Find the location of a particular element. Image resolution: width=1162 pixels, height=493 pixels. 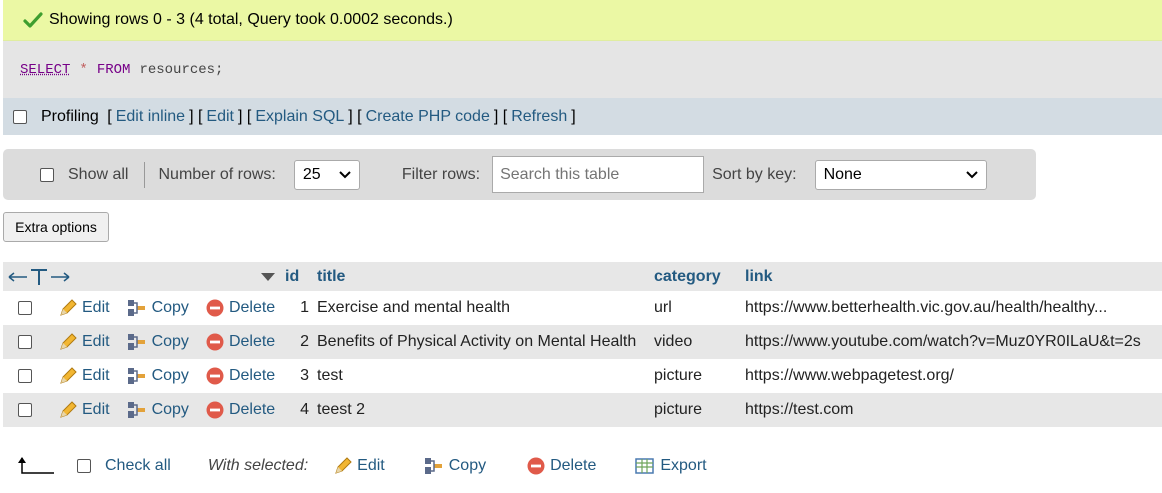

cell-title: Exercise and mental health is located at coordinates (481, 308).